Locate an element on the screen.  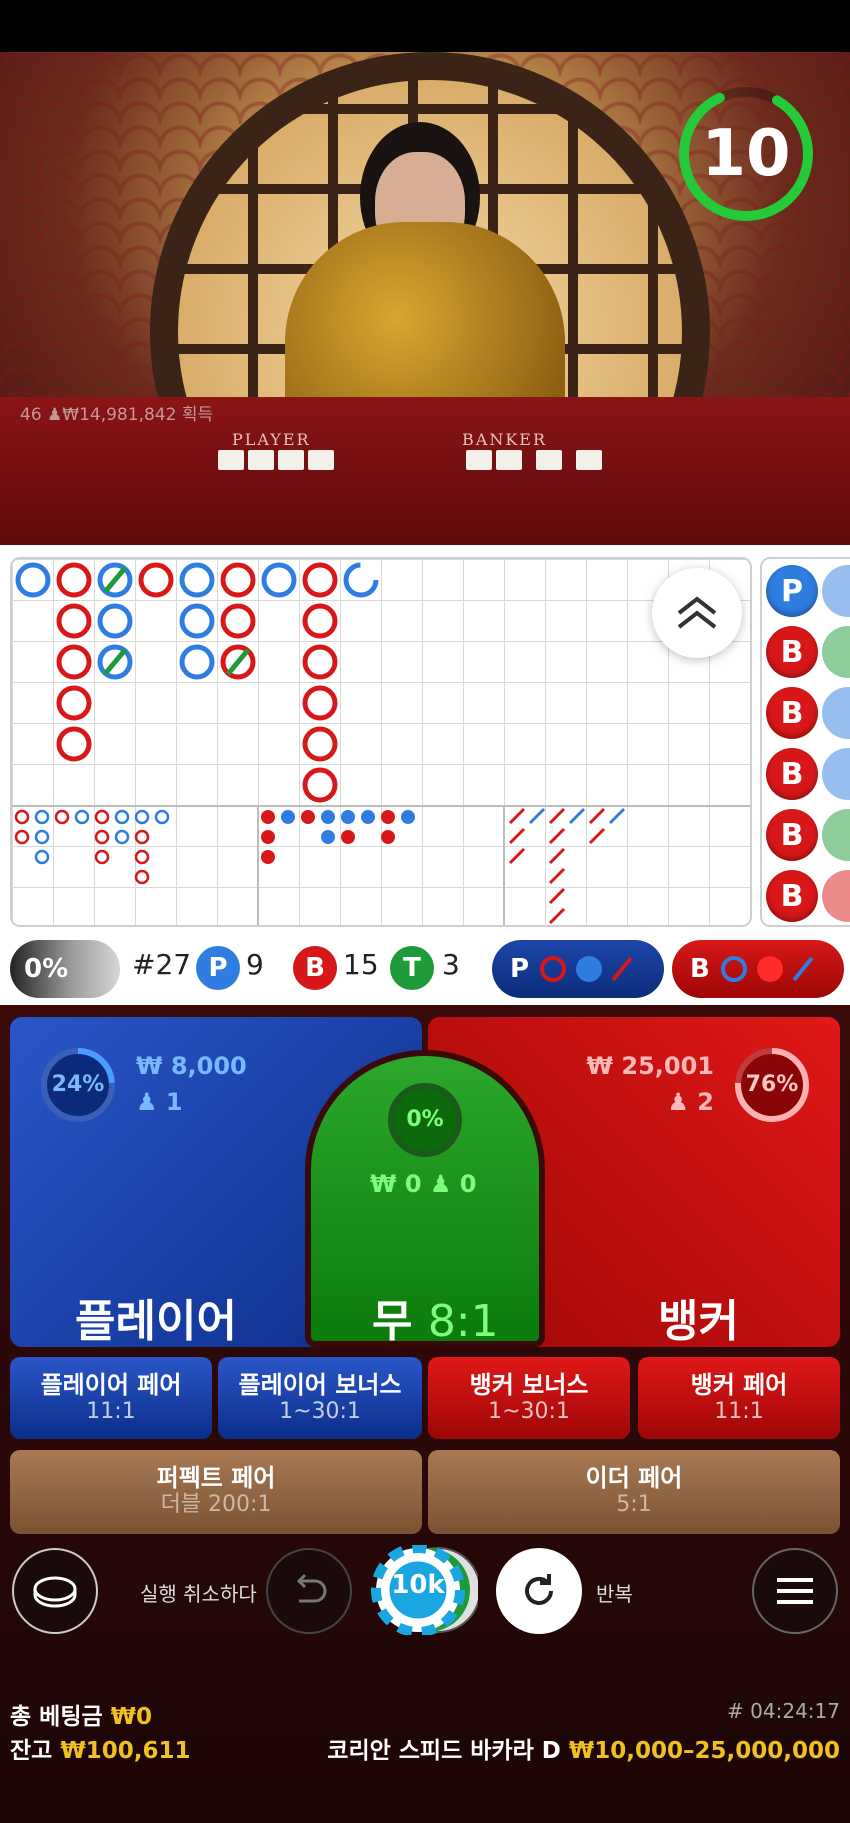
side-bead-road: P B B B B B is located at coordinates (805, 742).